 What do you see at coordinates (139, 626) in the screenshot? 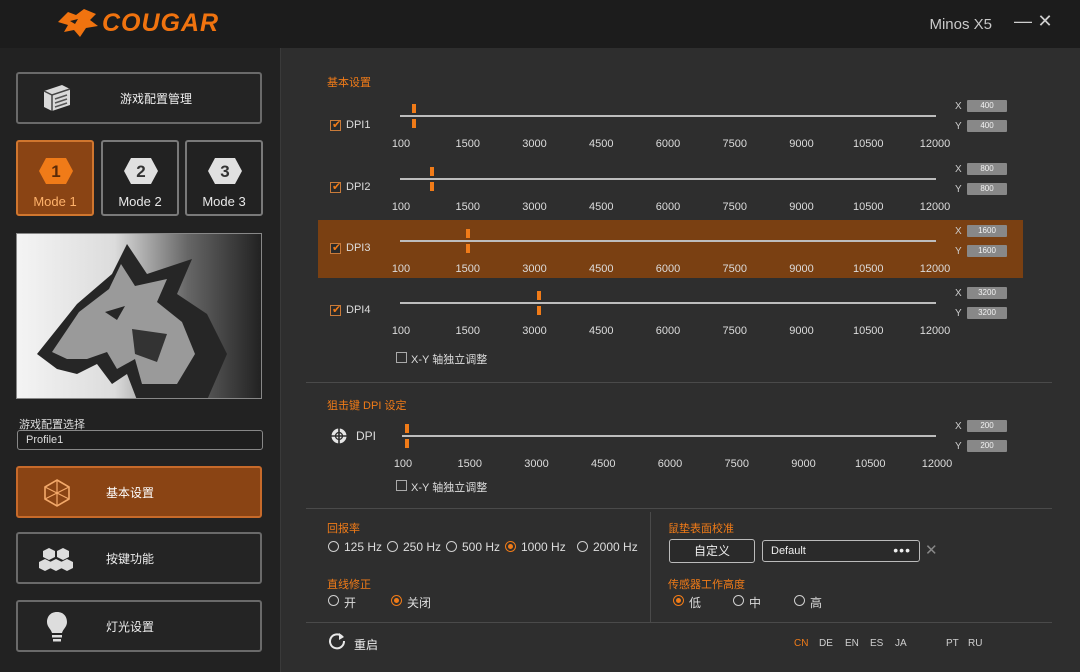
I see `lighting-settings-button: 灯光设置` at bounding box center [139, 626].